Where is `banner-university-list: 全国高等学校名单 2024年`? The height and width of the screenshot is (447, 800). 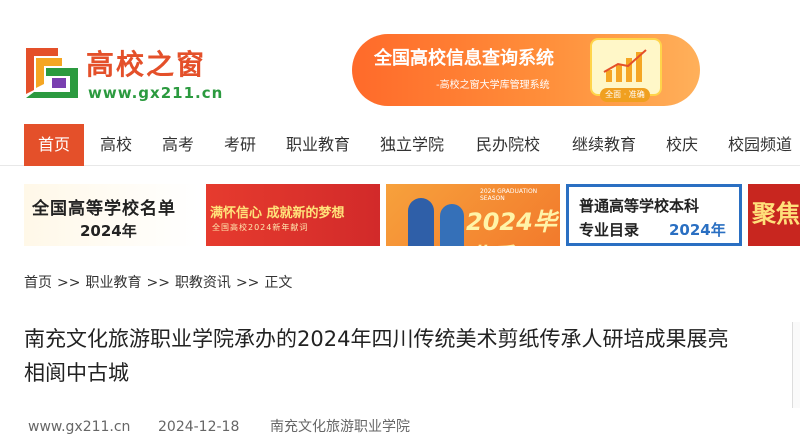 banner-university-list: 全国高等学校名单 2024年 is located at coordinates (111, 215).